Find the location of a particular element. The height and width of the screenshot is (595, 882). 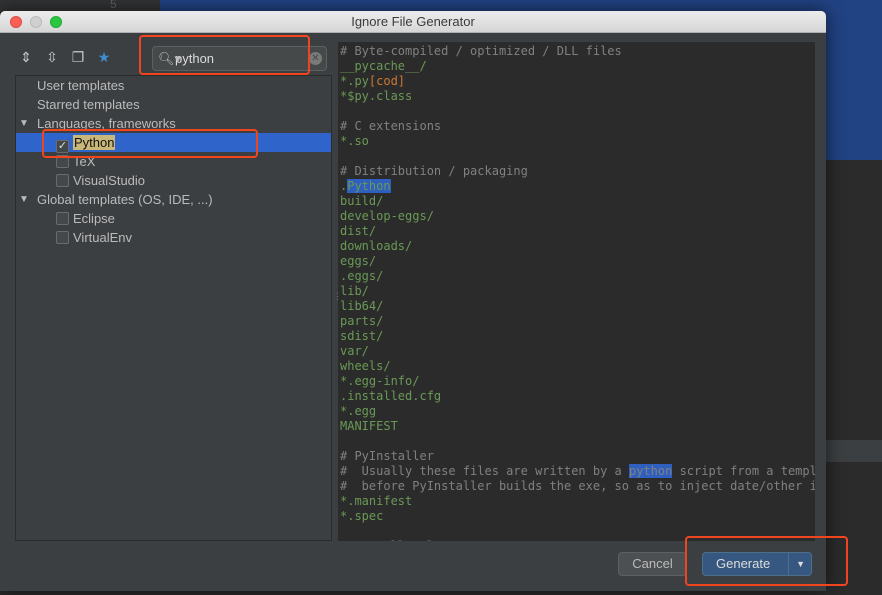

dialog-title: Ignore File Generator is located at coordinates (413, 21).